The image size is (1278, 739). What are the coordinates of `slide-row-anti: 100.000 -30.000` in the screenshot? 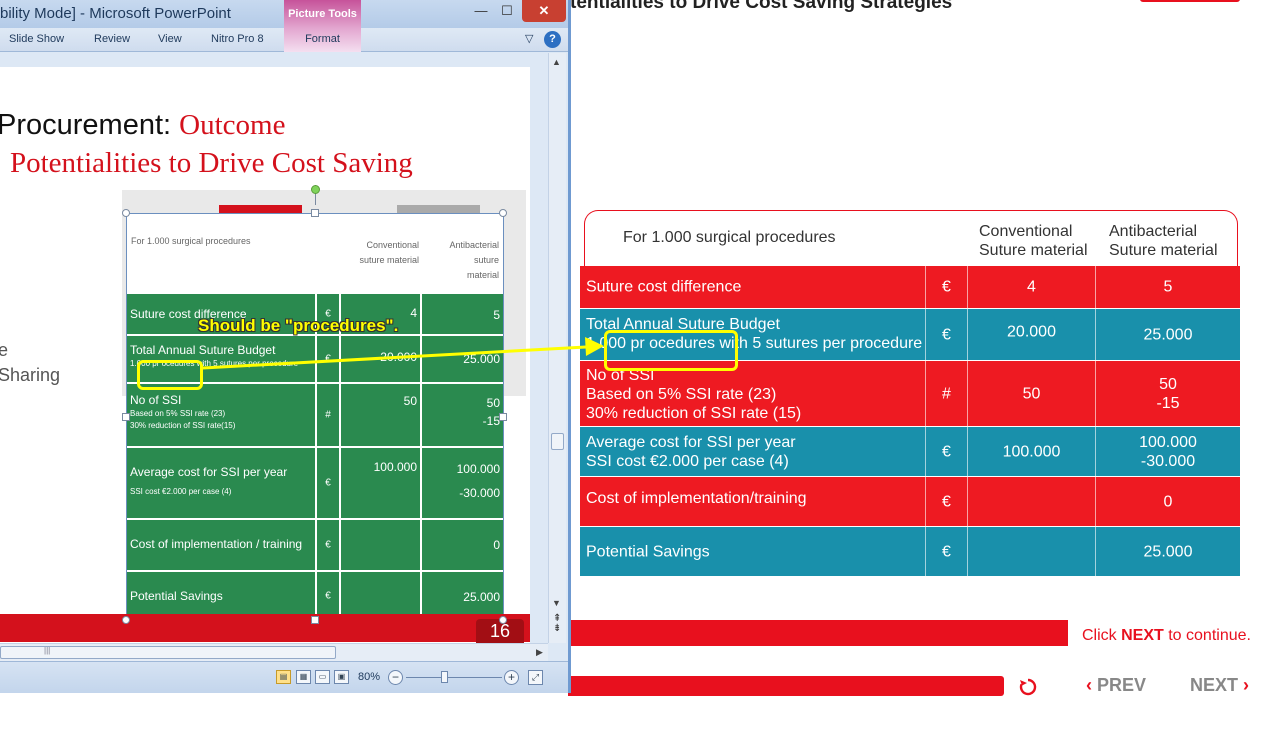 It's located at (462, 483).